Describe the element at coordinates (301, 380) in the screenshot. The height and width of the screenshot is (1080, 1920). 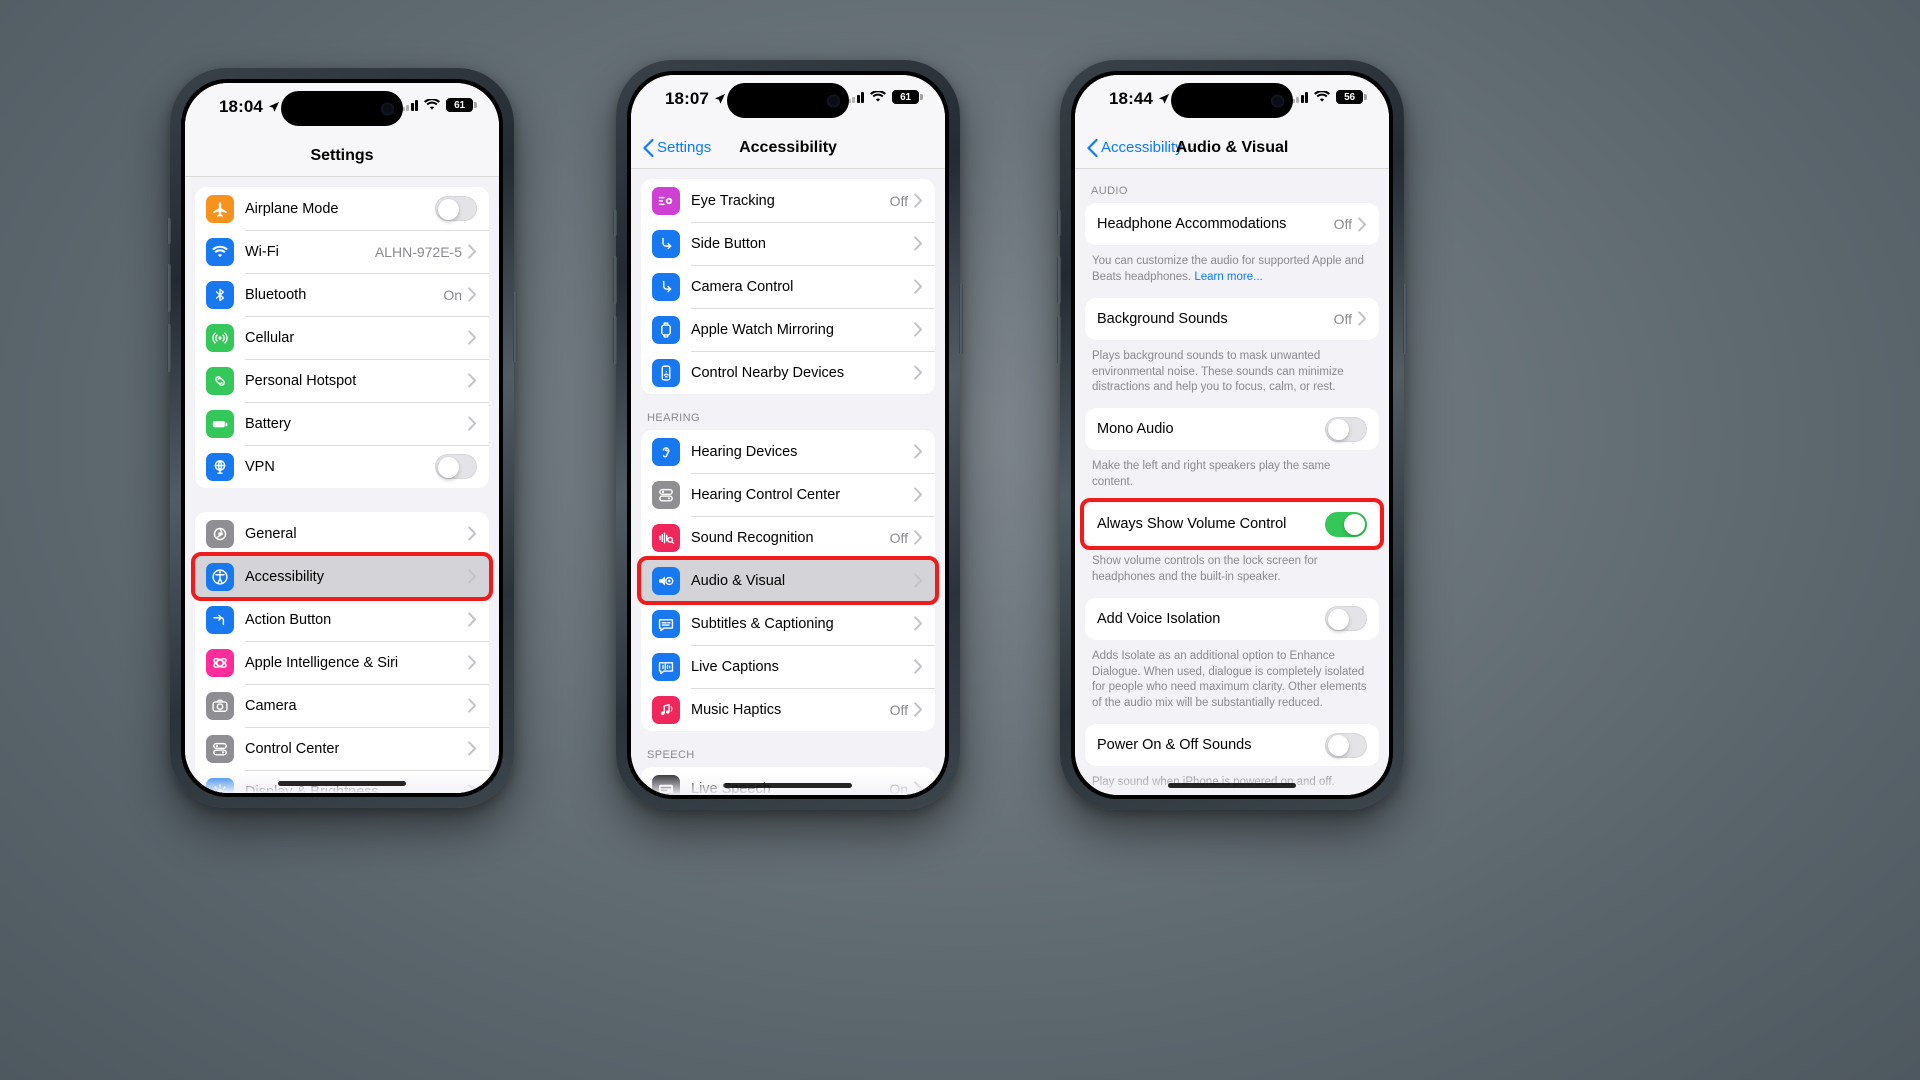
I see `list-item-label: Personal Hotspot` at that location.